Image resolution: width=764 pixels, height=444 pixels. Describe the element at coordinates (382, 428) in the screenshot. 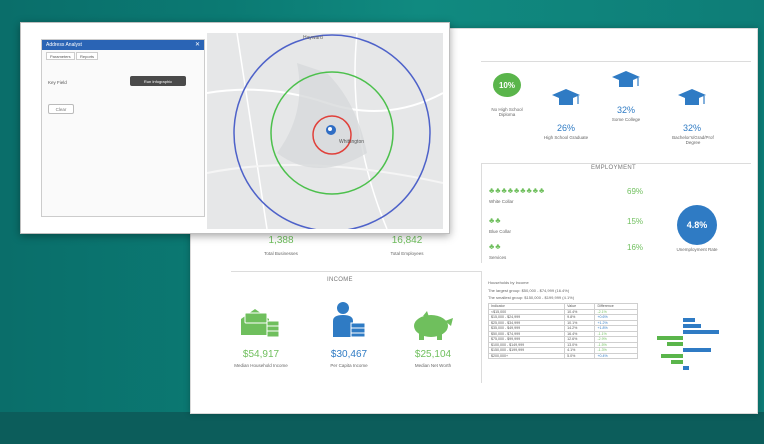

I see `background-footer` at that location.